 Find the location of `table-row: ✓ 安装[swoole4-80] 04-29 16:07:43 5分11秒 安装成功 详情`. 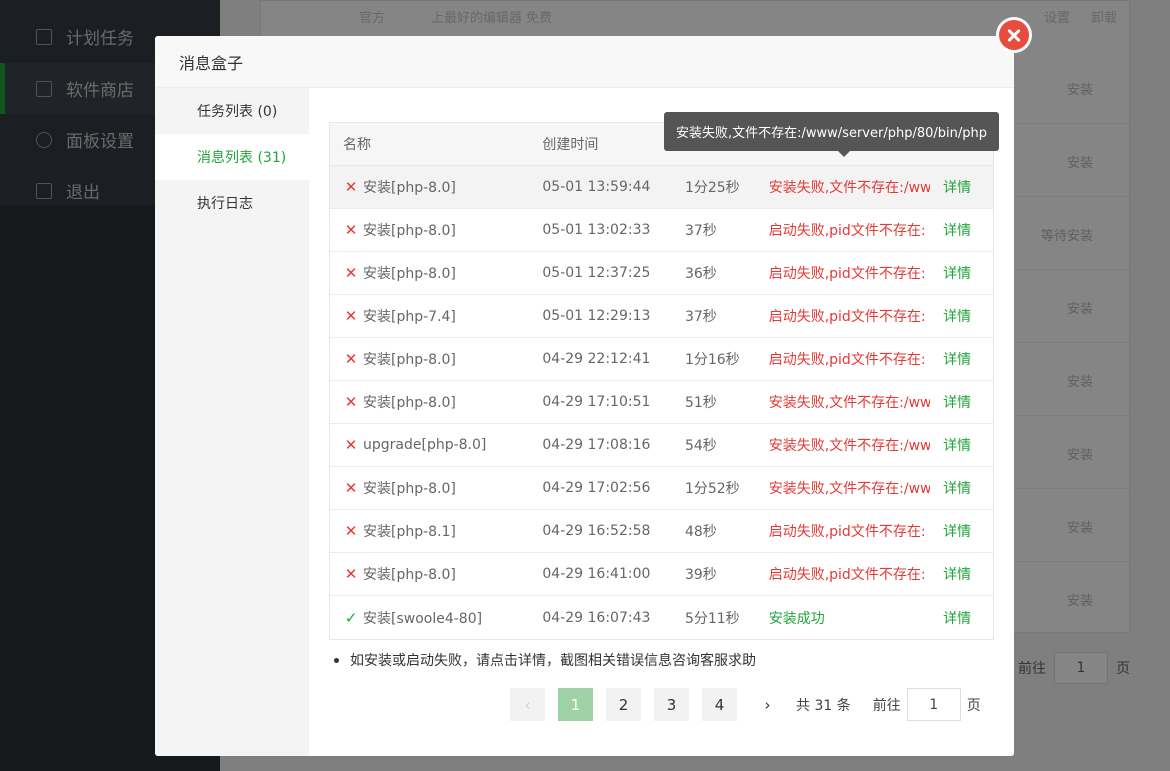

table-row: ✓ 安装[swoole4-80] 04-29 16:07:43 5分11秒 安装成功 详情 is located at coordinates (661, 617).